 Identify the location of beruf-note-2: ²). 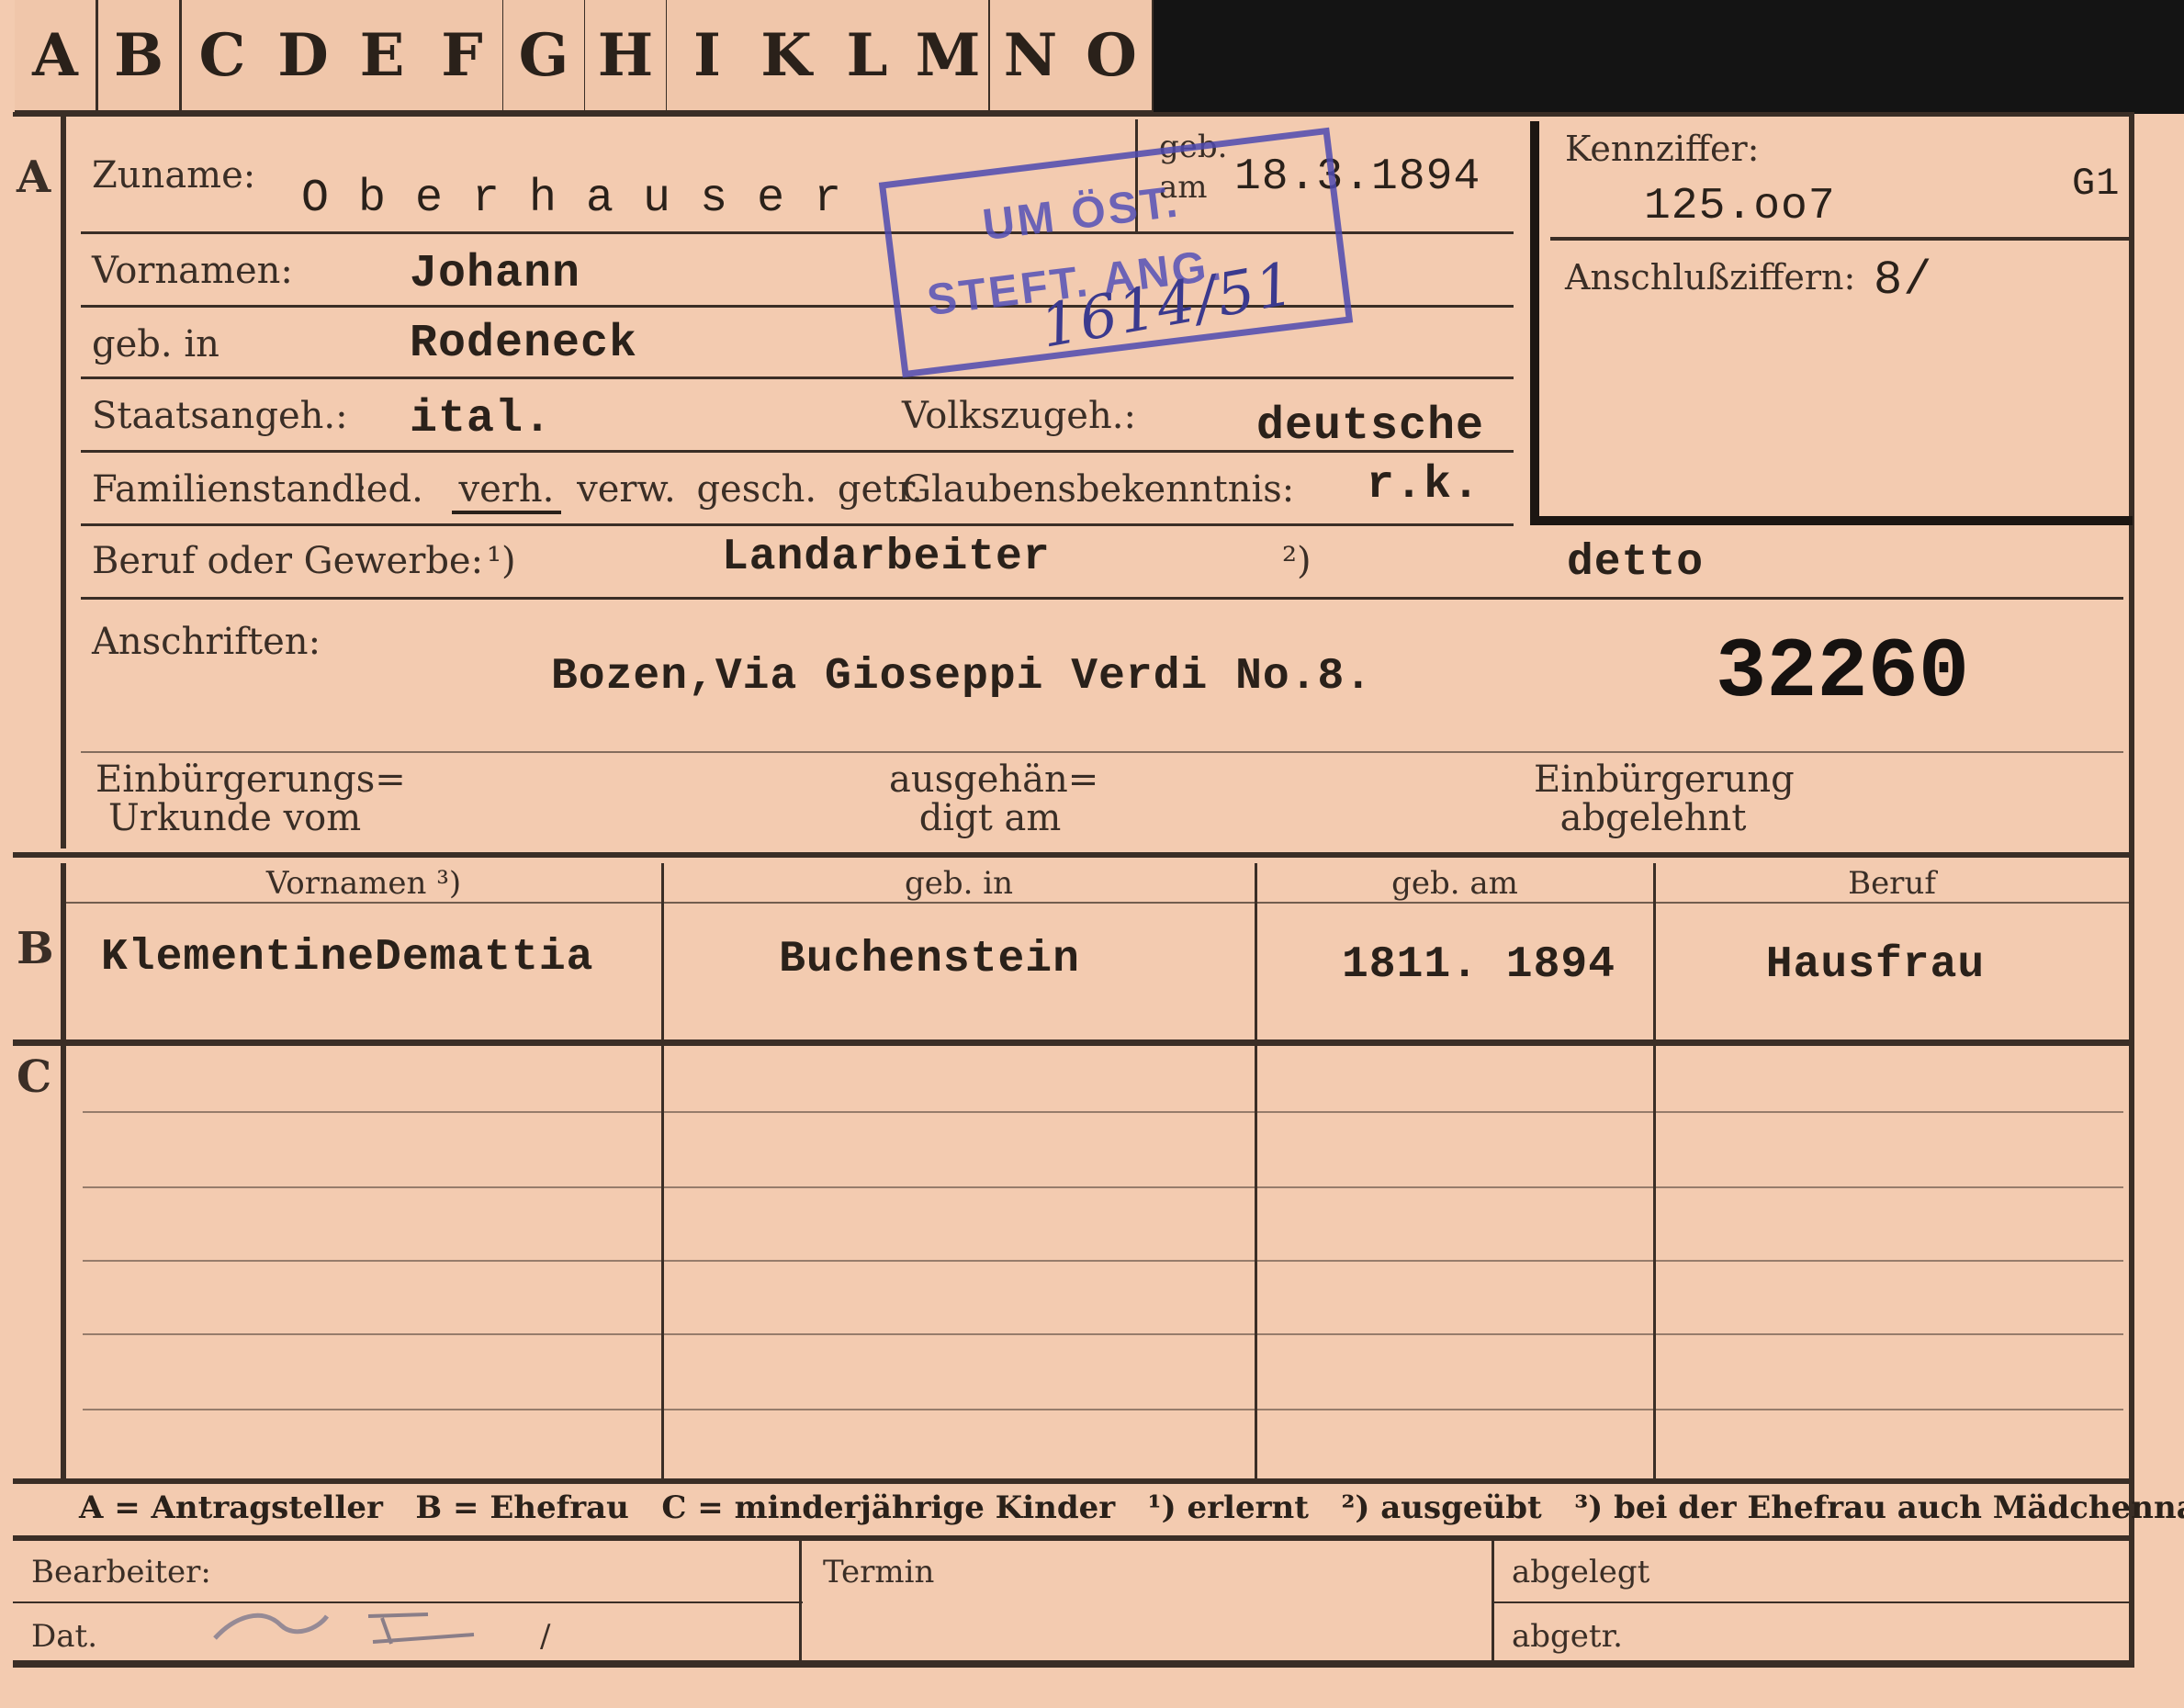
(1297, 561).